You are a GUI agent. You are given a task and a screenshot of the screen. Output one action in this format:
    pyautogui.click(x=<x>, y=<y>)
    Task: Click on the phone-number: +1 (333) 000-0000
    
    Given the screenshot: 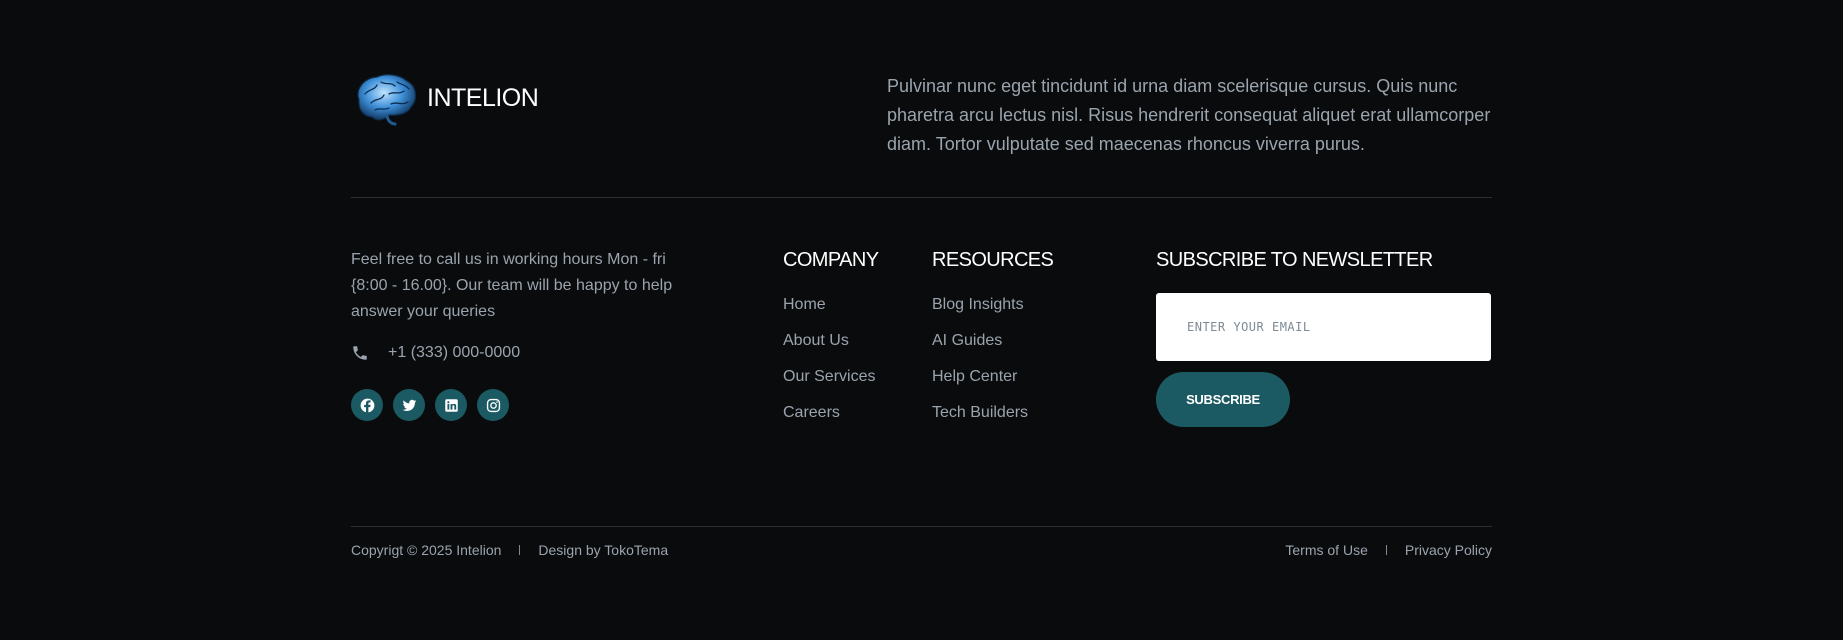 What is the action you would take?
    pyautogui.click(x=454, y=352)
    